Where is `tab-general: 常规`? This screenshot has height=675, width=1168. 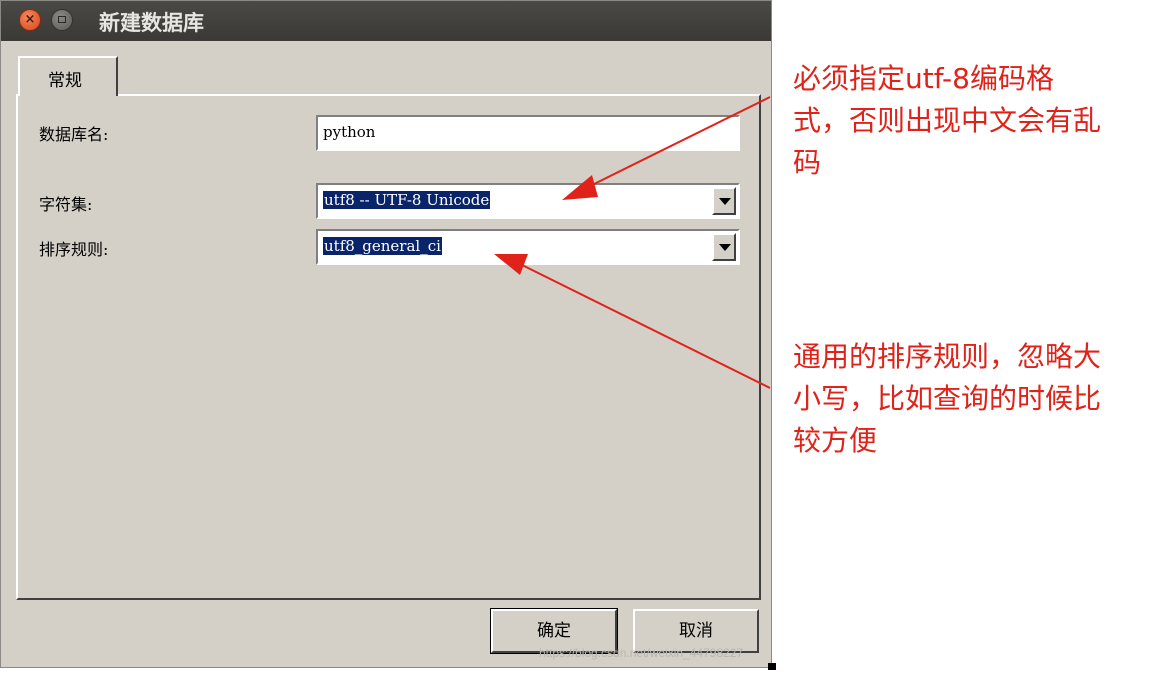
tab-general: 常规 is located at coordinates (68, 76).